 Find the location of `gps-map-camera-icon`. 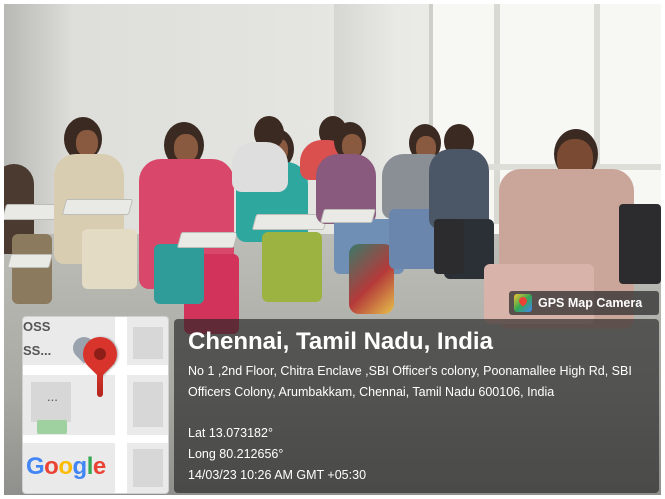

gps-map-camera-icon is located at coordinates (523, 303).